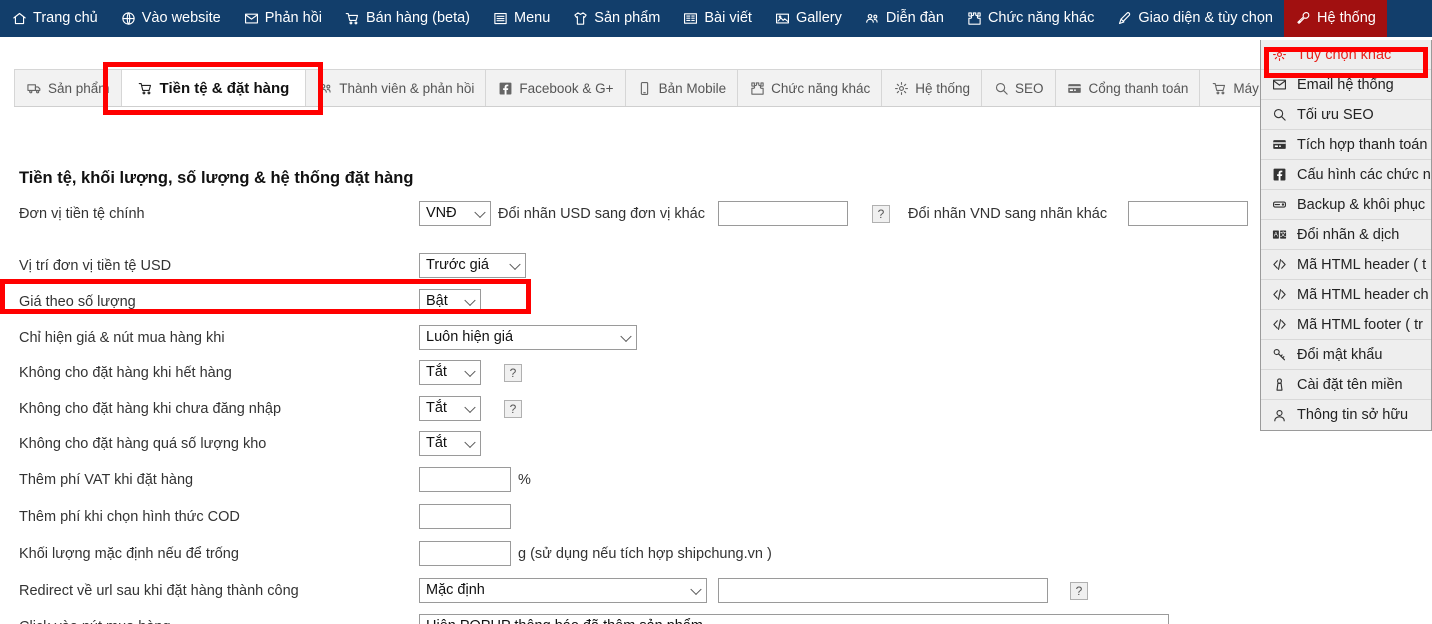  I want to click on text-input-secondary, so click(1188, 213).